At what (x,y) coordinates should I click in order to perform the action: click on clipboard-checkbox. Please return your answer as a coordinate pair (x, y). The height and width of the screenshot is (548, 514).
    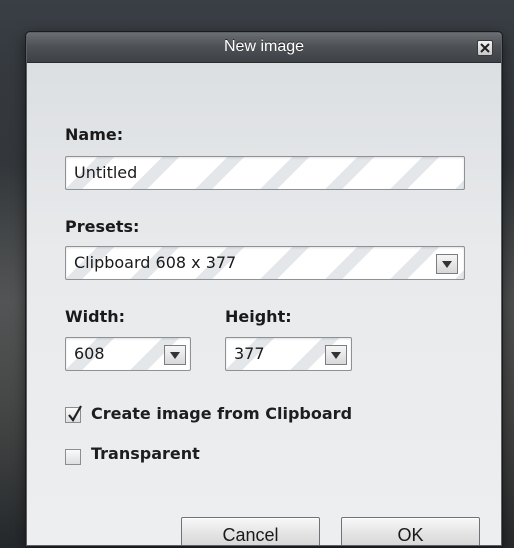
    Looking at the image, I should click on (73, 414).